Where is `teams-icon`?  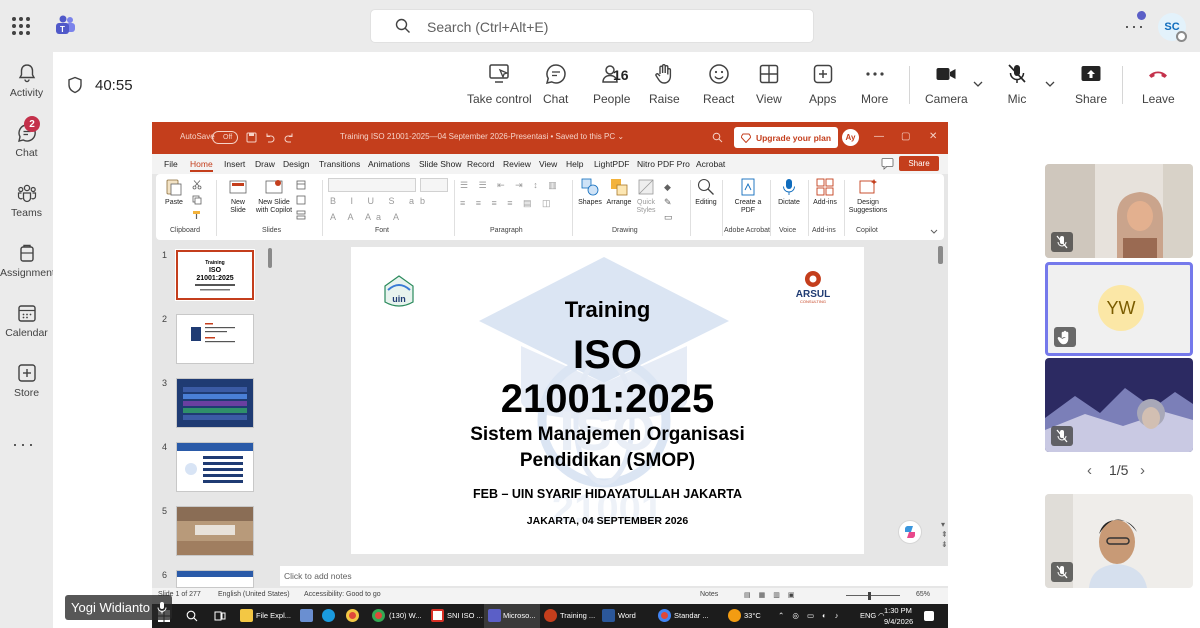 teams-icon is located at coordinates (494, 615).